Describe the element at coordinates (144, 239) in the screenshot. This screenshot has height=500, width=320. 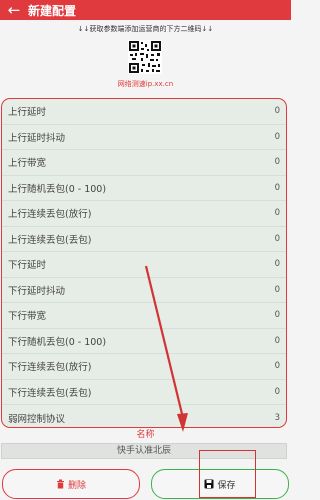
I see `row-uplink-burst-drop: 上行连续丢包(丢包) 0` at that location.